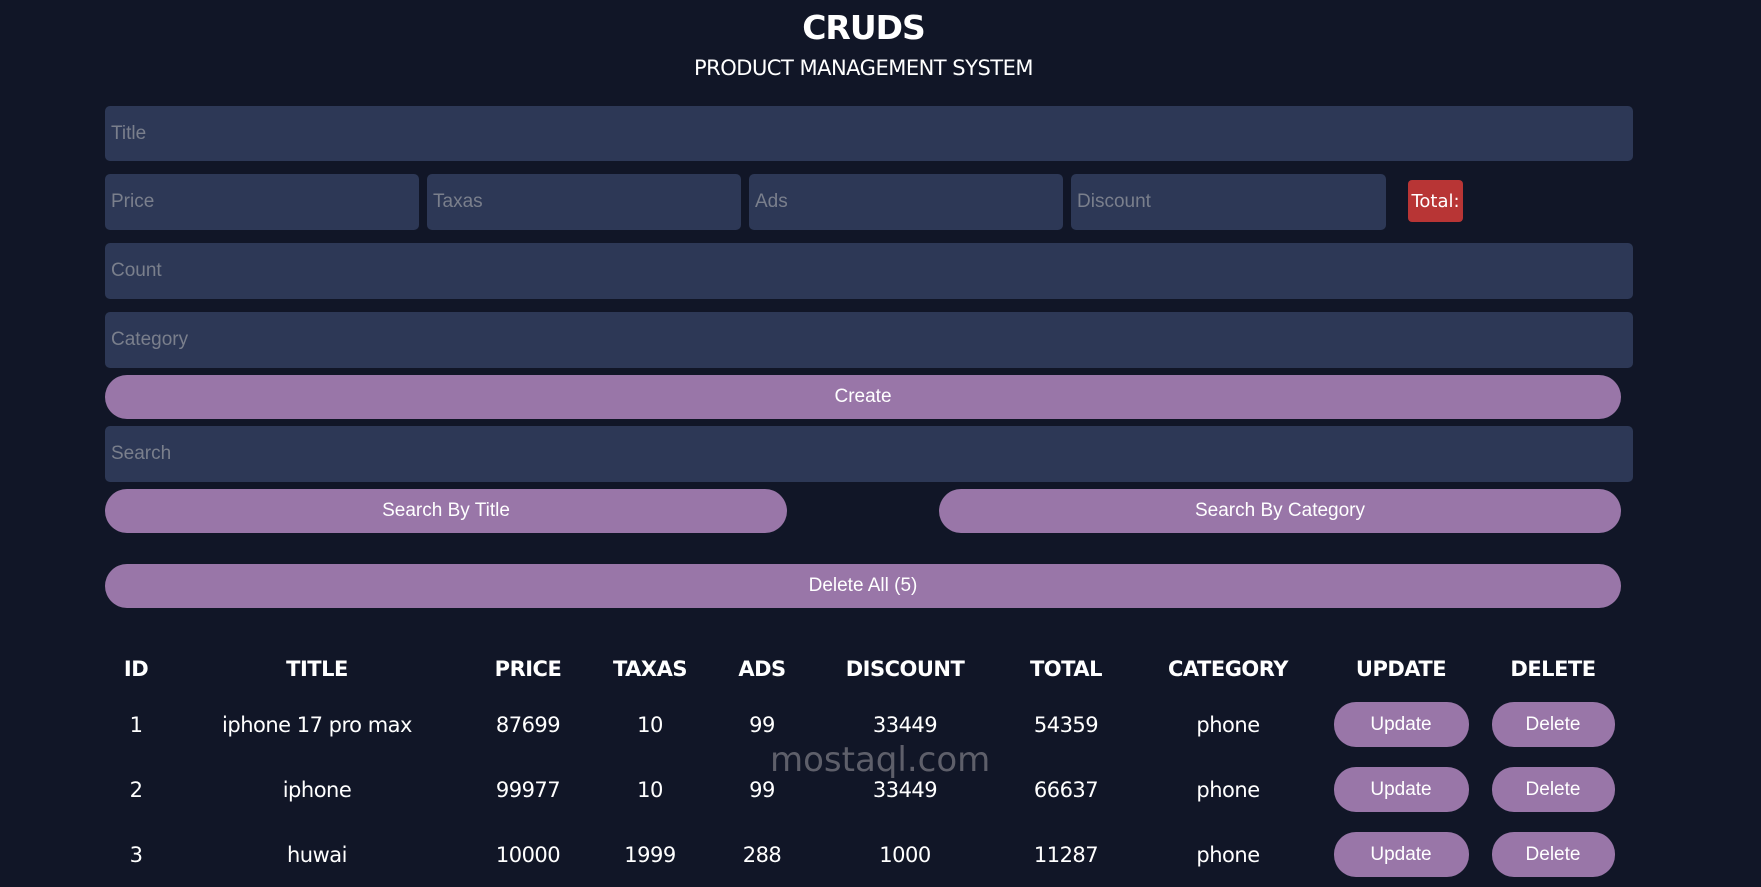  Describe the element at coordinates (869, 454) in the screenshot. I see `search-input` at that location.